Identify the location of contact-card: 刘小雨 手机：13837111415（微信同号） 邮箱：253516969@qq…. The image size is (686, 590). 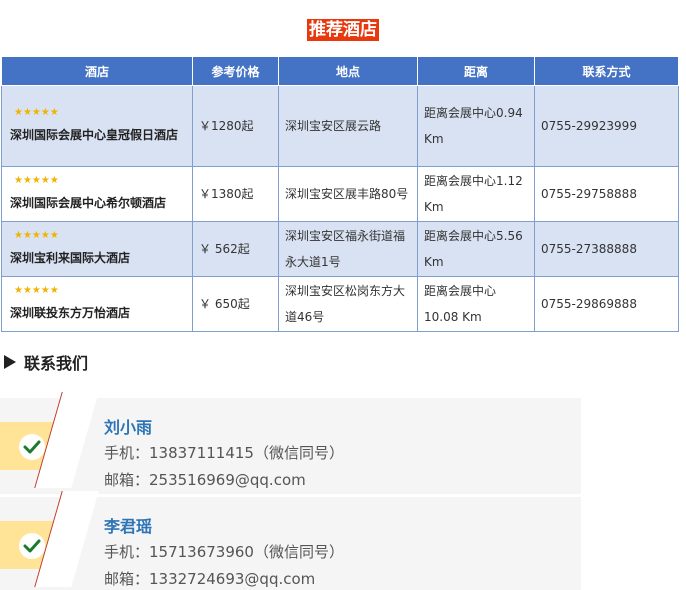
(290, 443).